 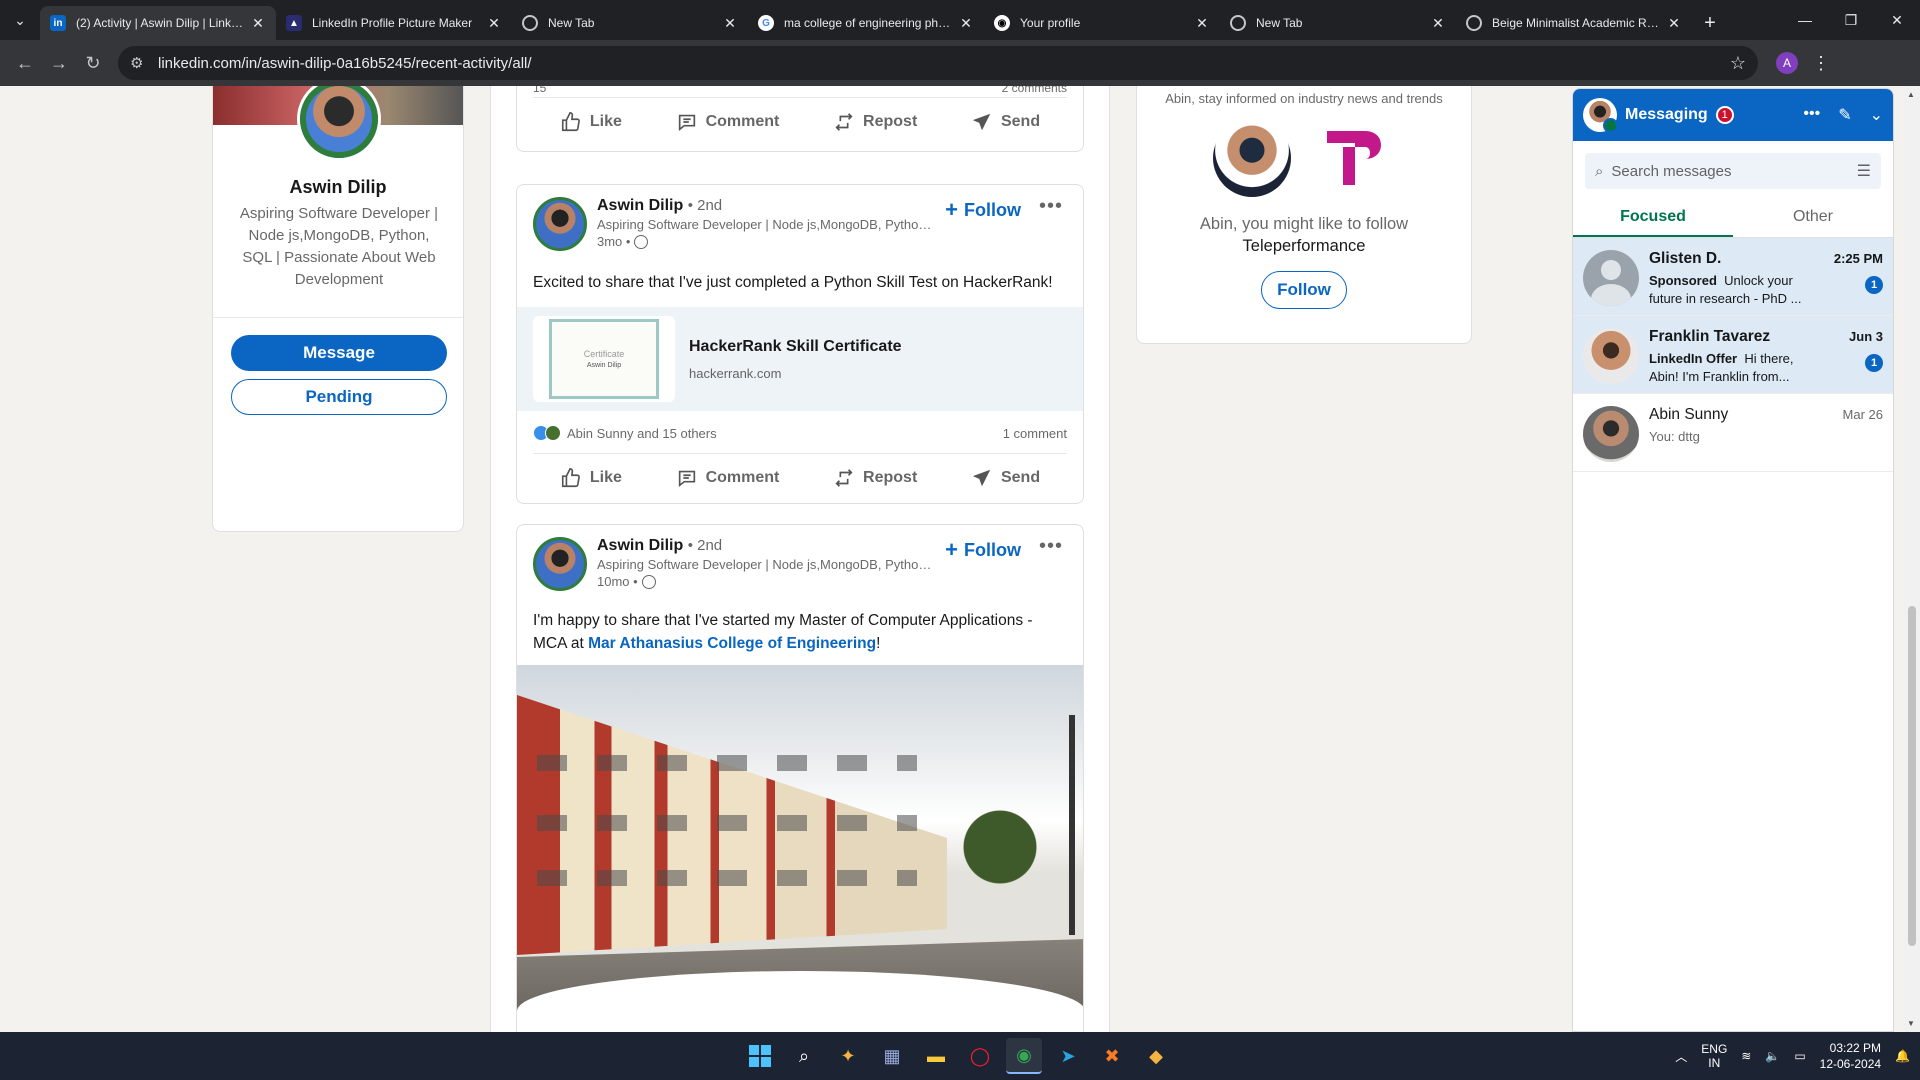 What do you see at coordinates (980, 1056) in the screenshot?
I see `opera-icon: ◯` at bounding box center [980, 1056].